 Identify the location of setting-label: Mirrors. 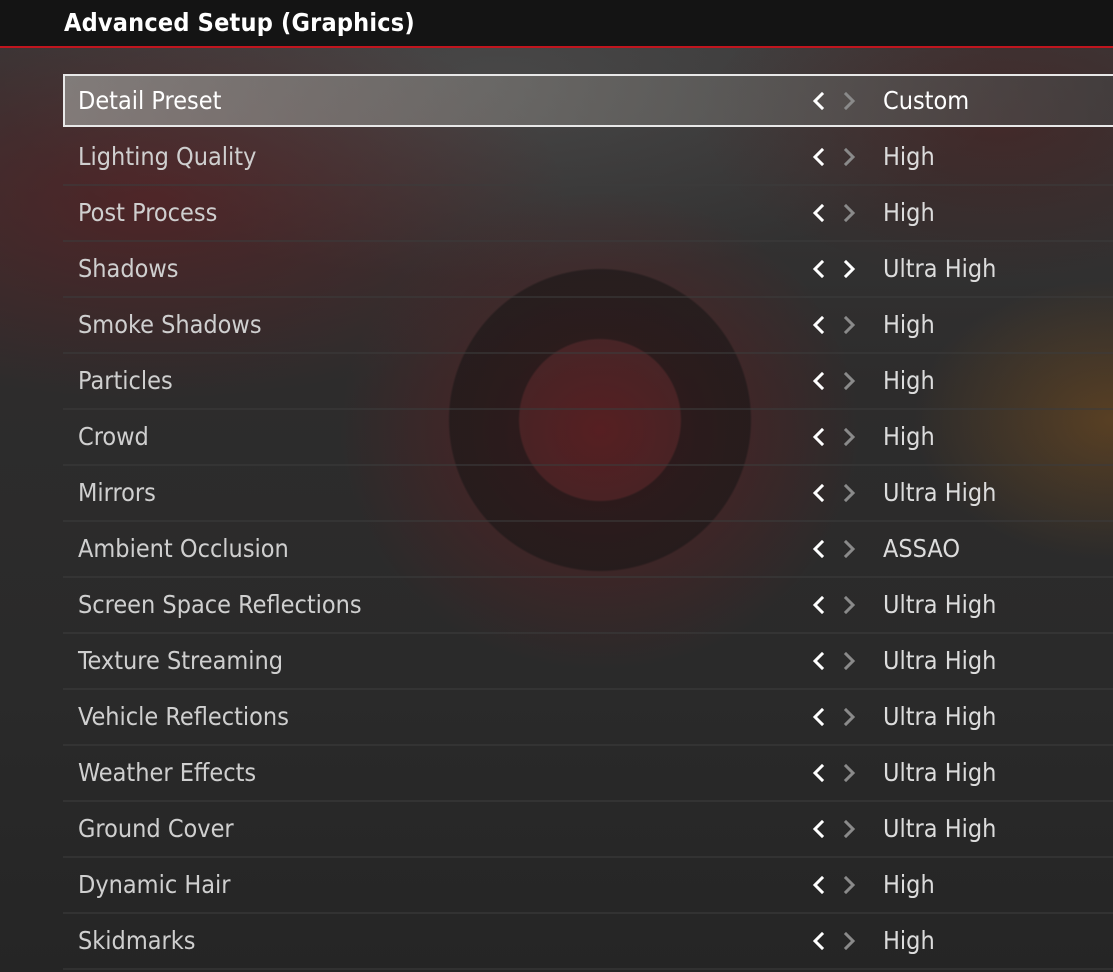
(117, 492).